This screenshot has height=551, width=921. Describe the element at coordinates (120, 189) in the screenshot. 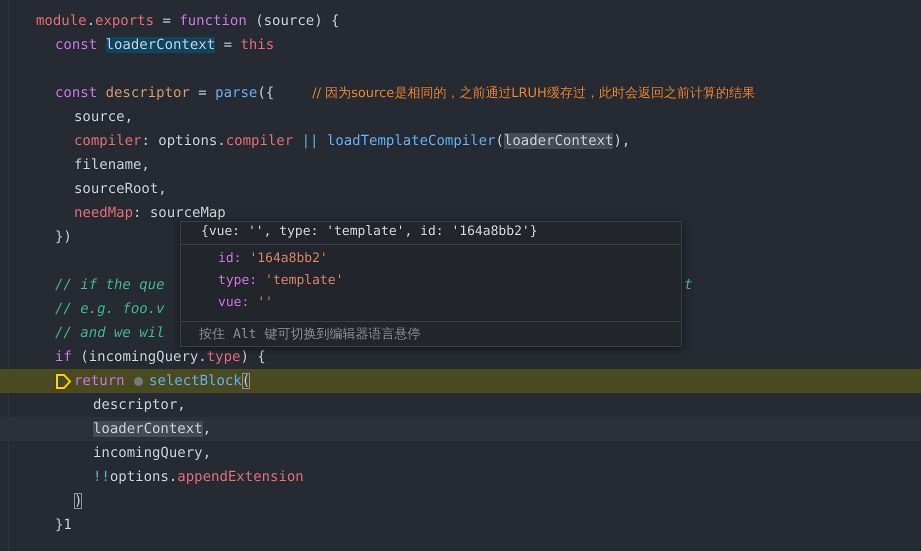

I see `code-line: sourceRoot,` at that location.